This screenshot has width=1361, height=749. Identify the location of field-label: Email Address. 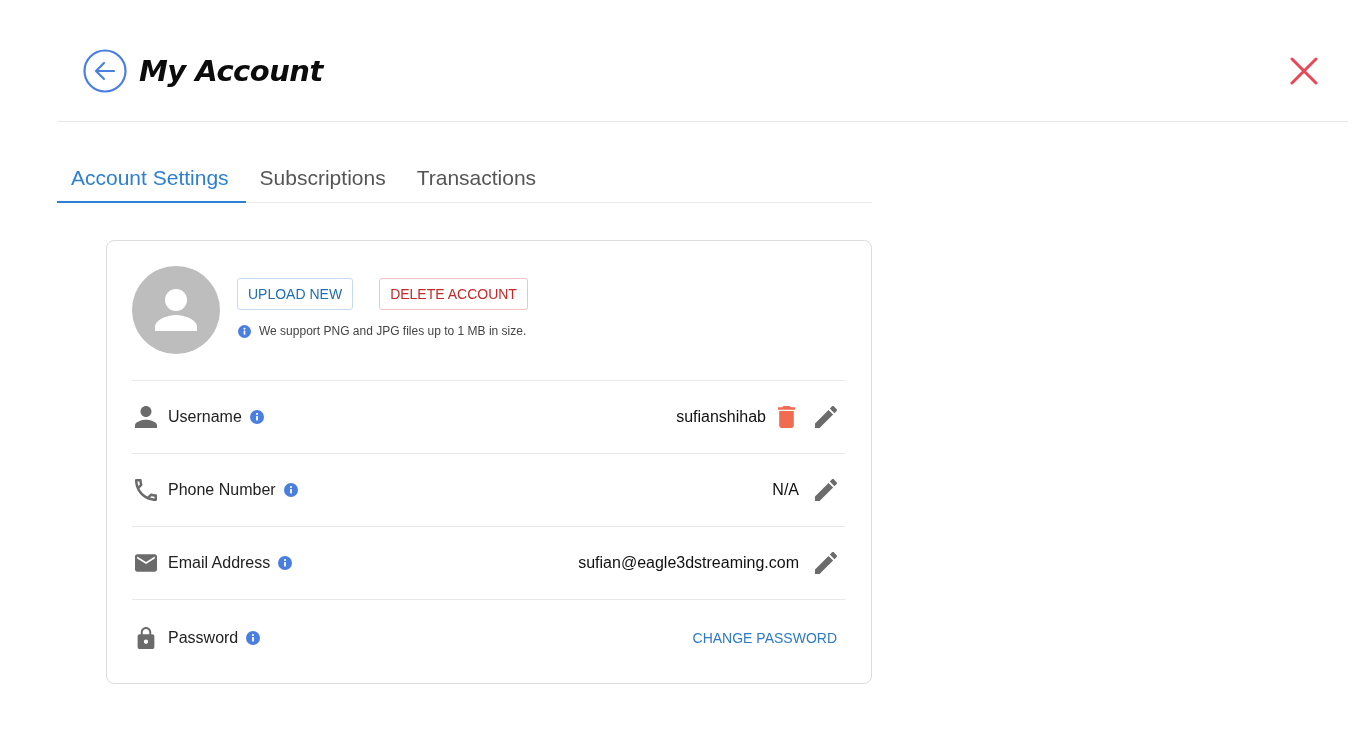
(219, 563).